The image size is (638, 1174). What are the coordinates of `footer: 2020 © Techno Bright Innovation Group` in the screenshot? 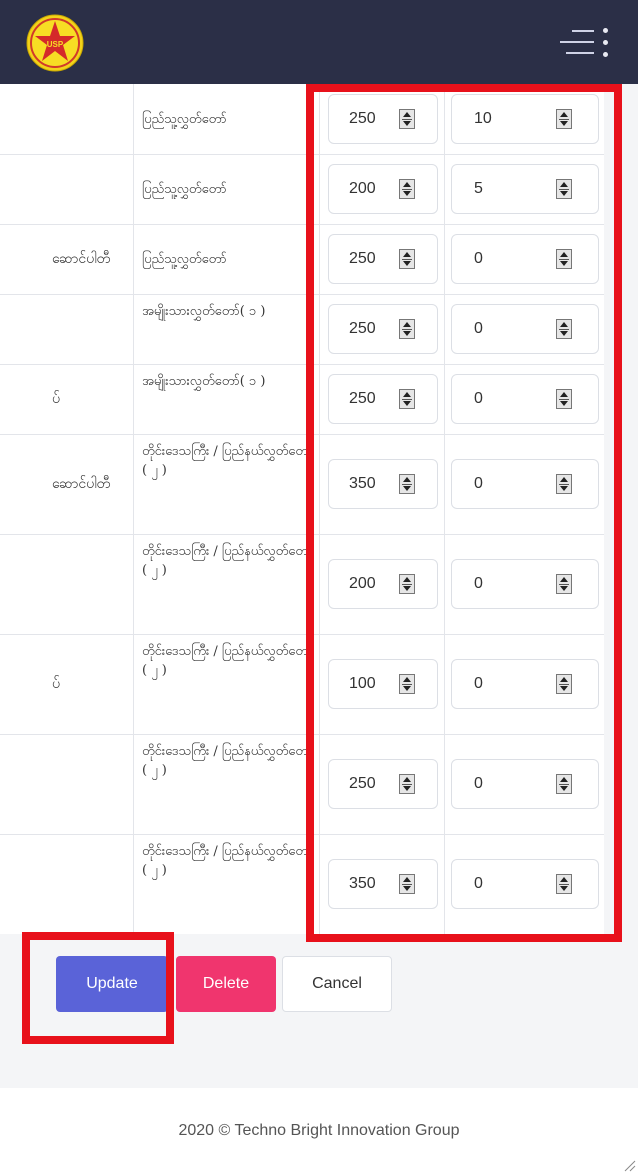 It's located at (319, 1131).